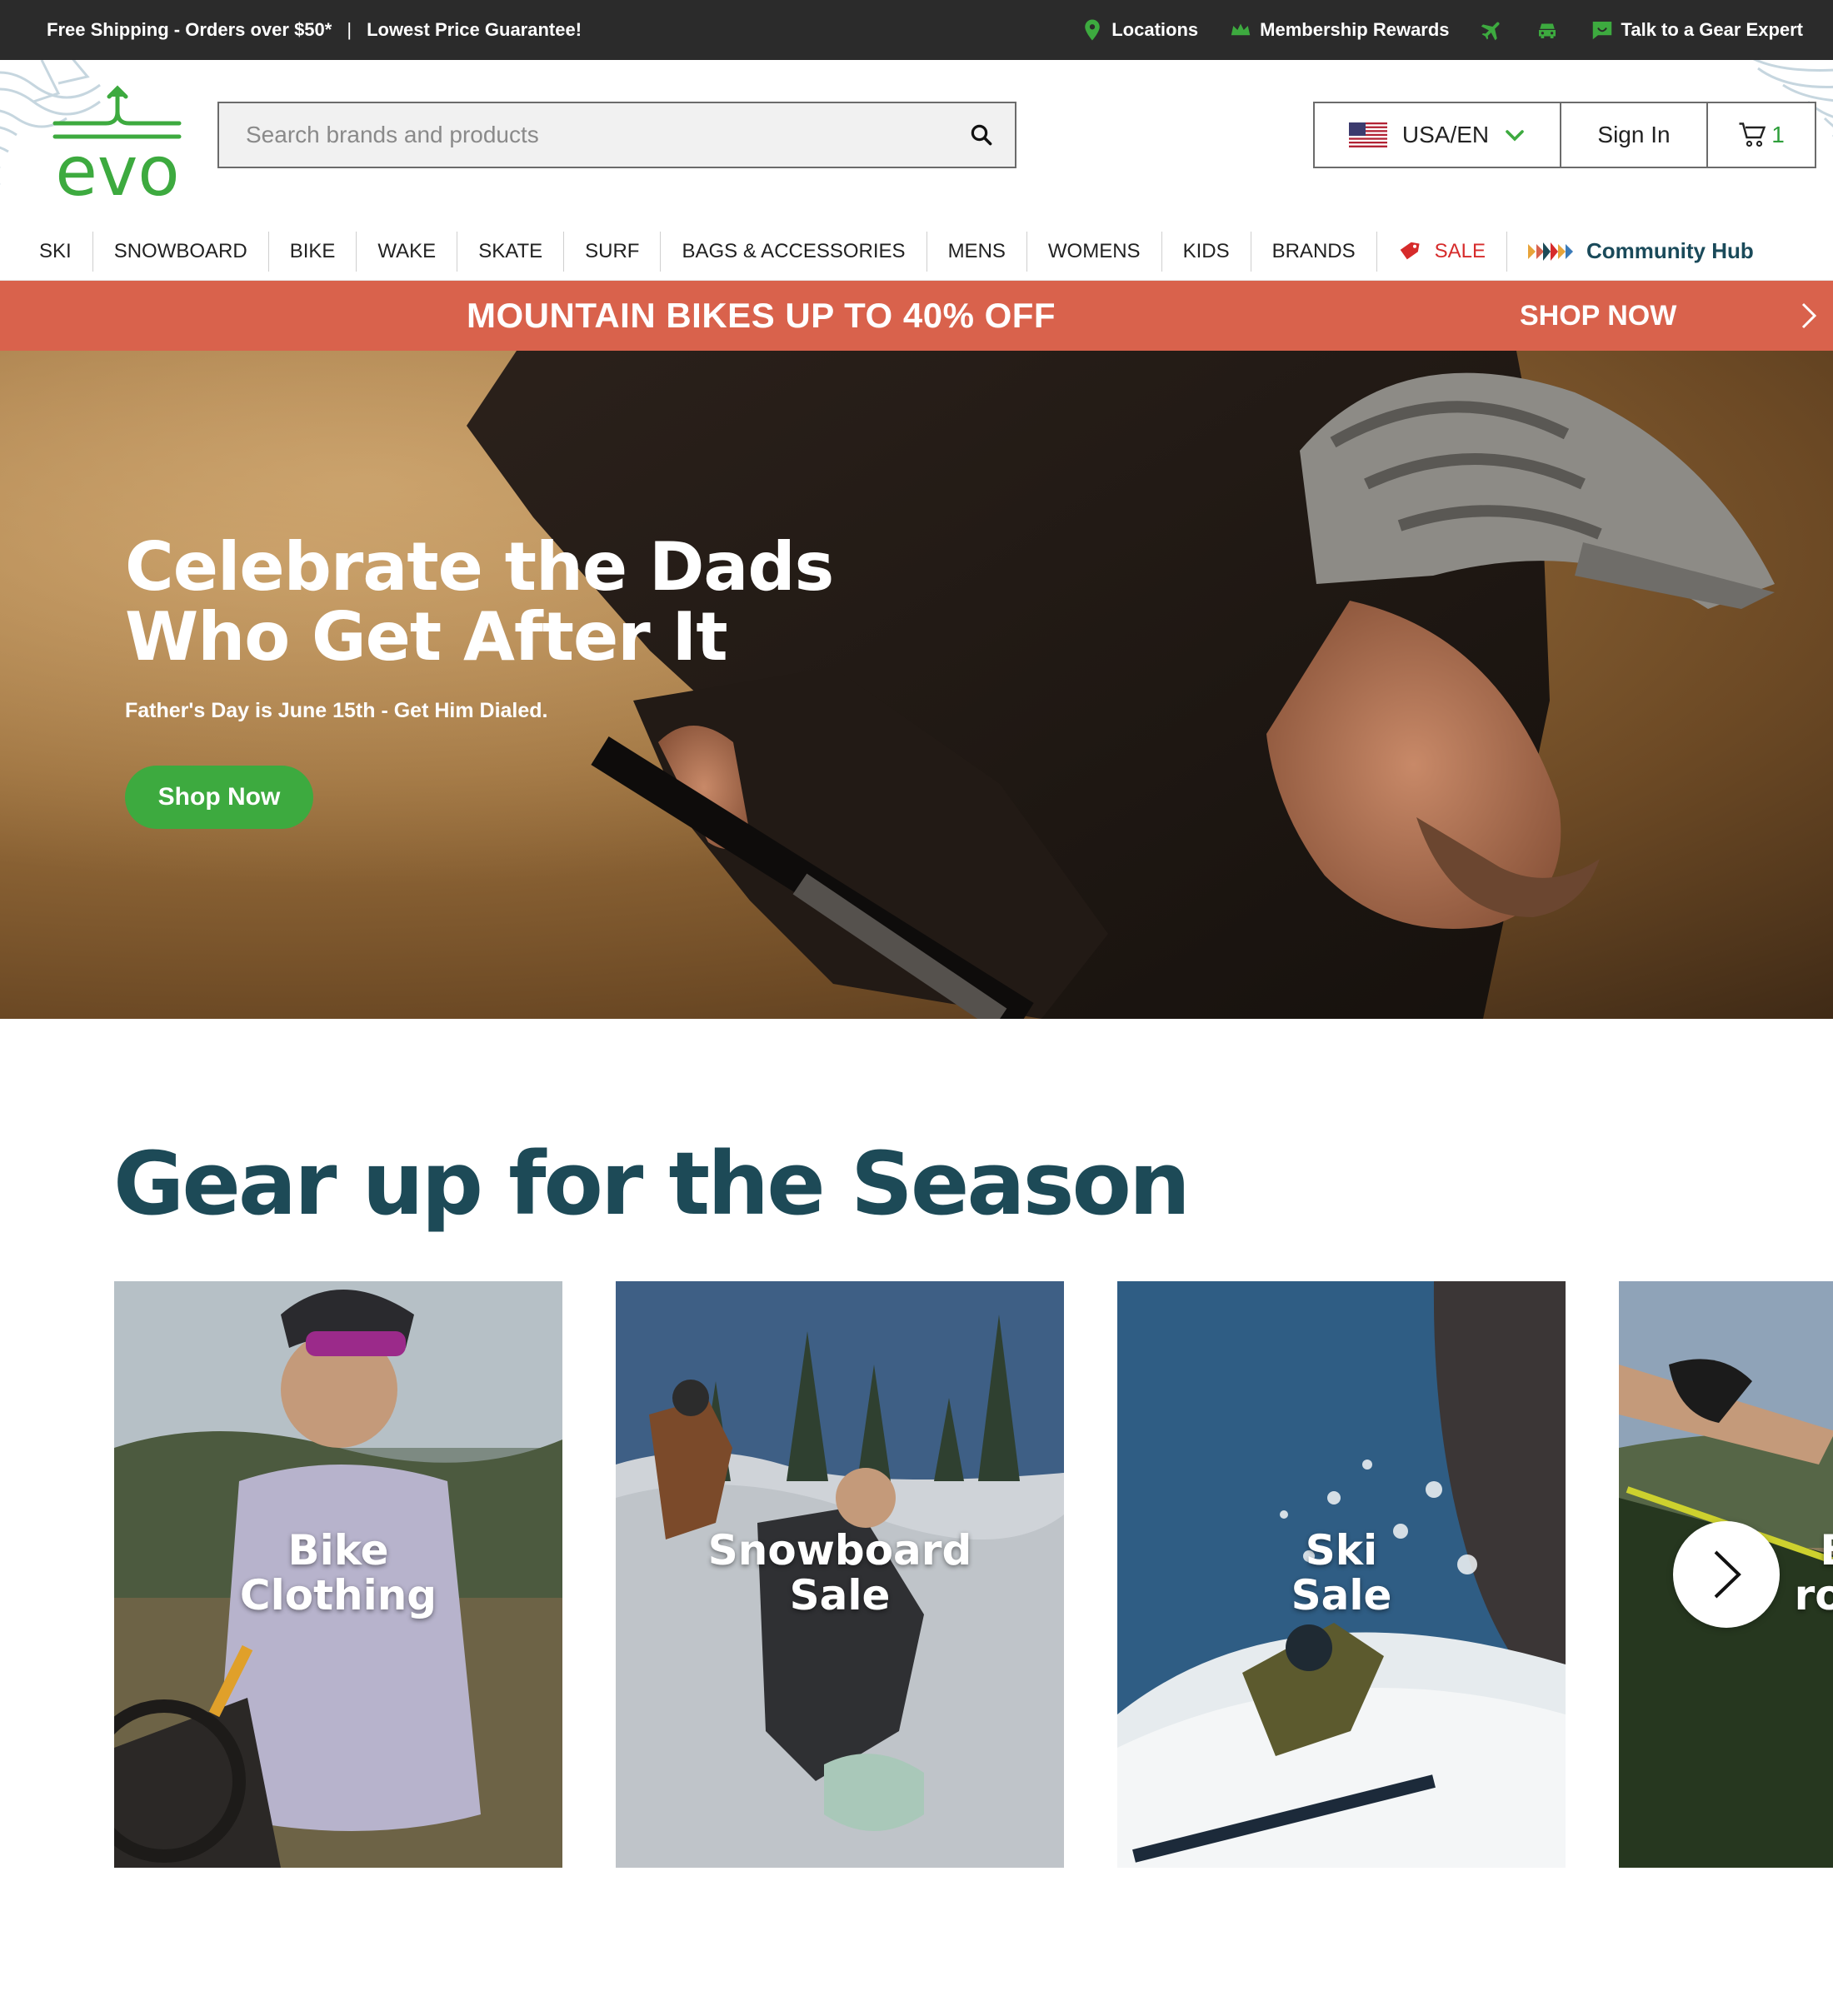 This screenshot has height=2016, width=1833. Describe the element at coordinates (55, 251) in the screenshot. I see `nav-item-ski: SKI` at that location.